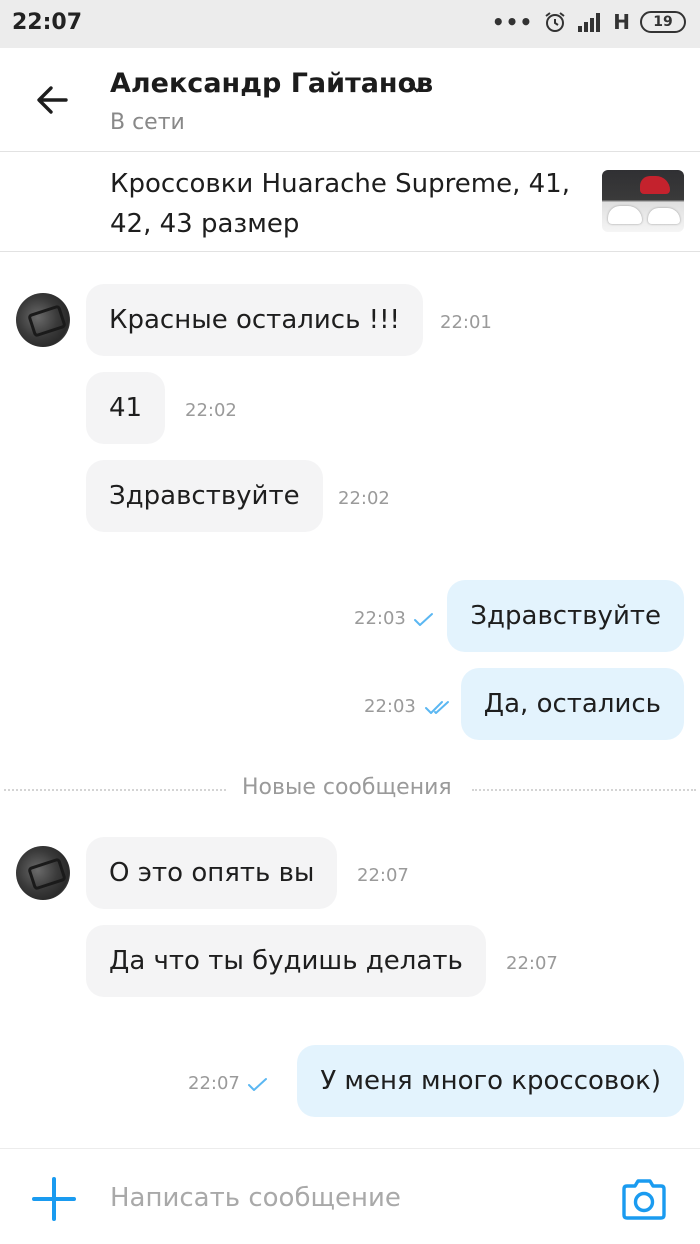 The image size is (700, 1244). Describe the element at coordinates (286, 961) in the screenshot. I see `message-bubble-incoming: Да что ты будишь делать` at that location.